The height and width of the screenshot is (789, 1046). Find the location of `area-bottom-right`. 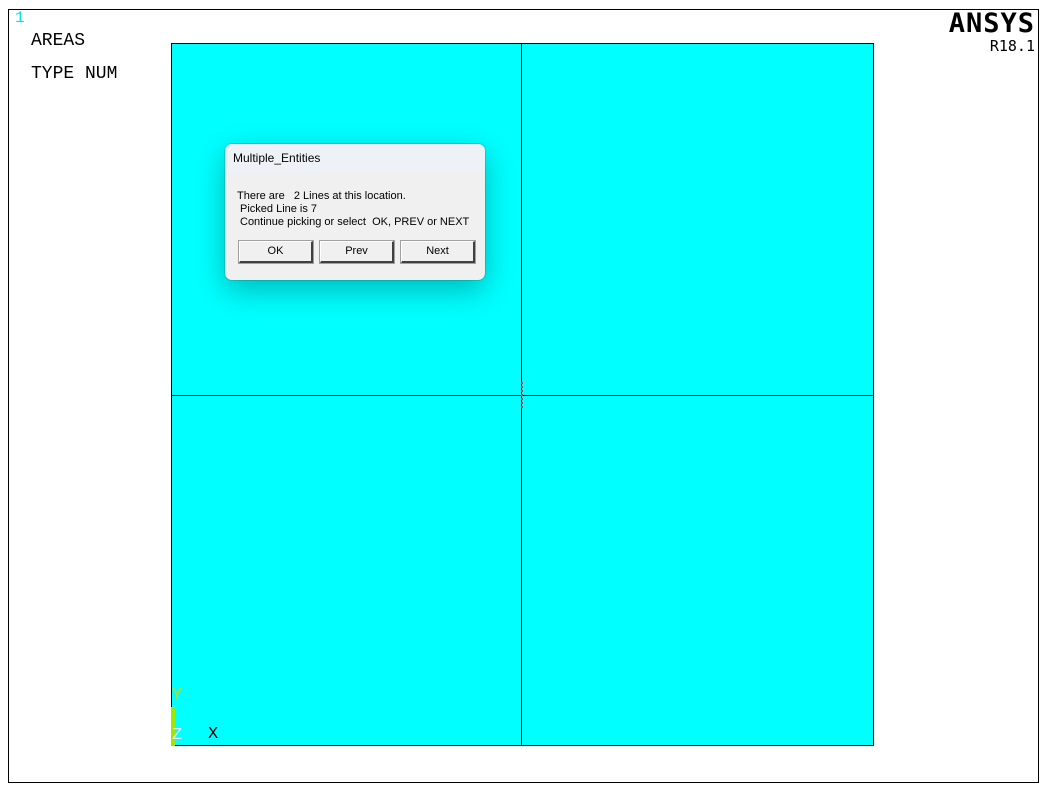

area-bottom-right is located at coordinates (698, 571).